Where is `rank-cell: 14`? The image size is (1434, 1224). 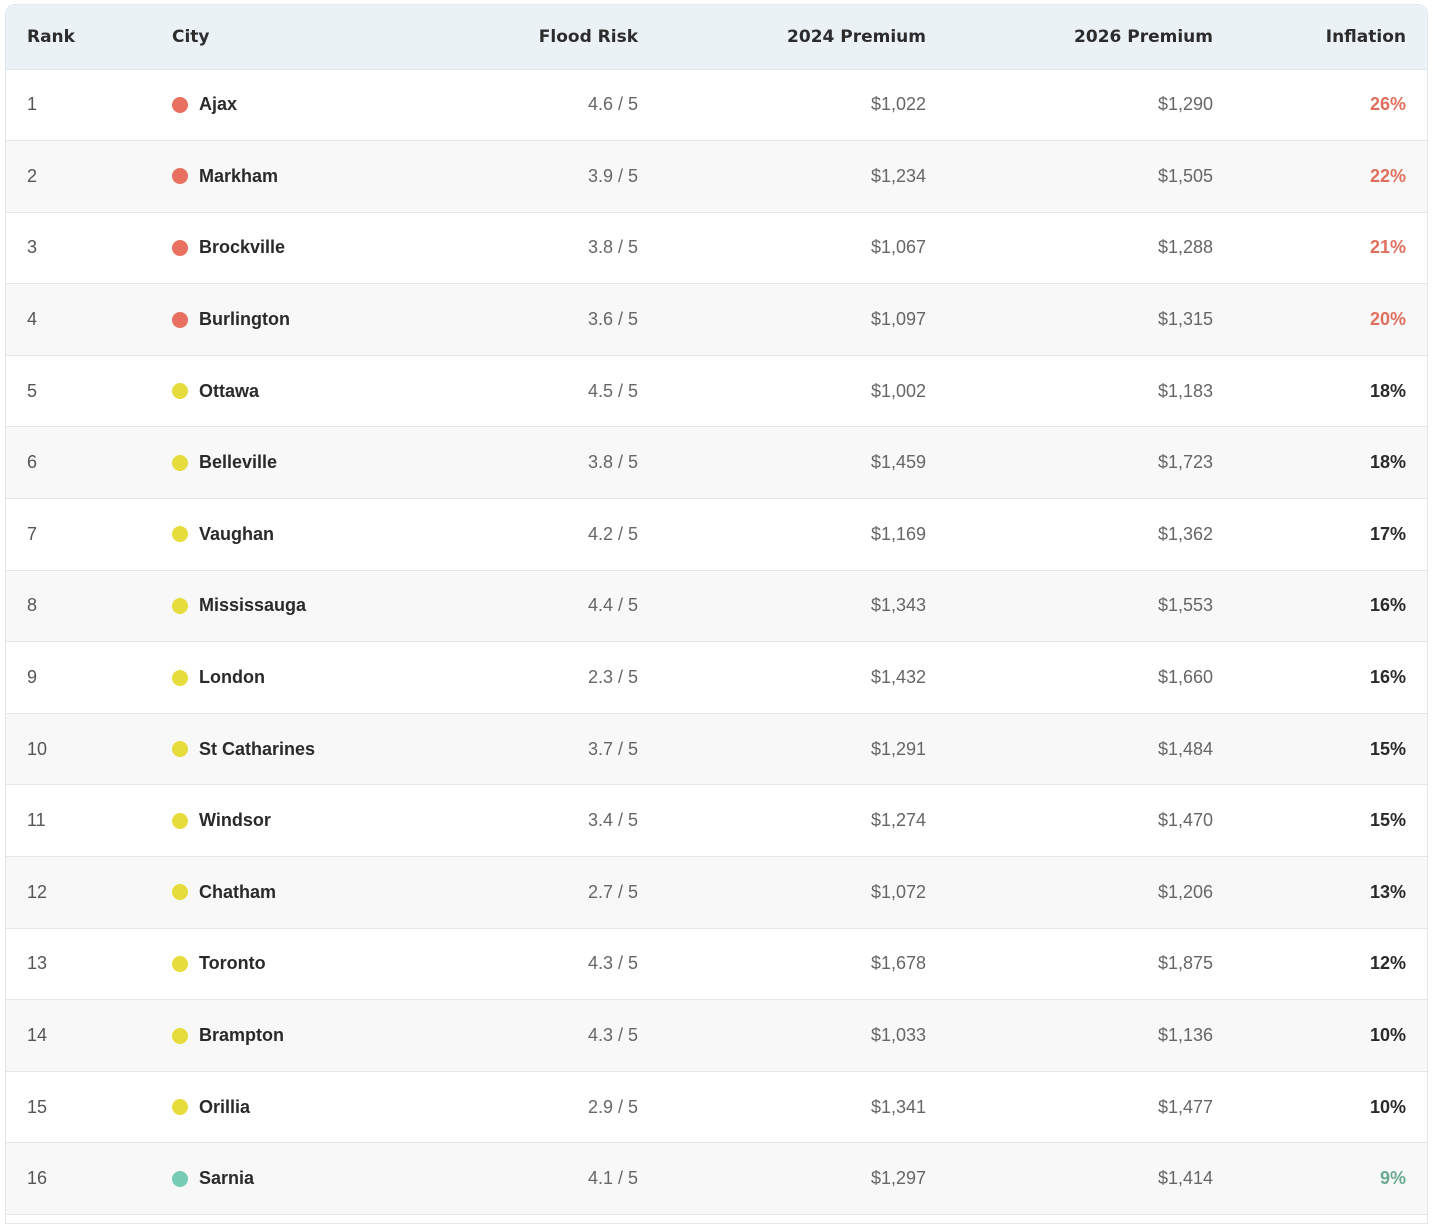 rank-cell: 14 is located at coordinates (37, 1035).